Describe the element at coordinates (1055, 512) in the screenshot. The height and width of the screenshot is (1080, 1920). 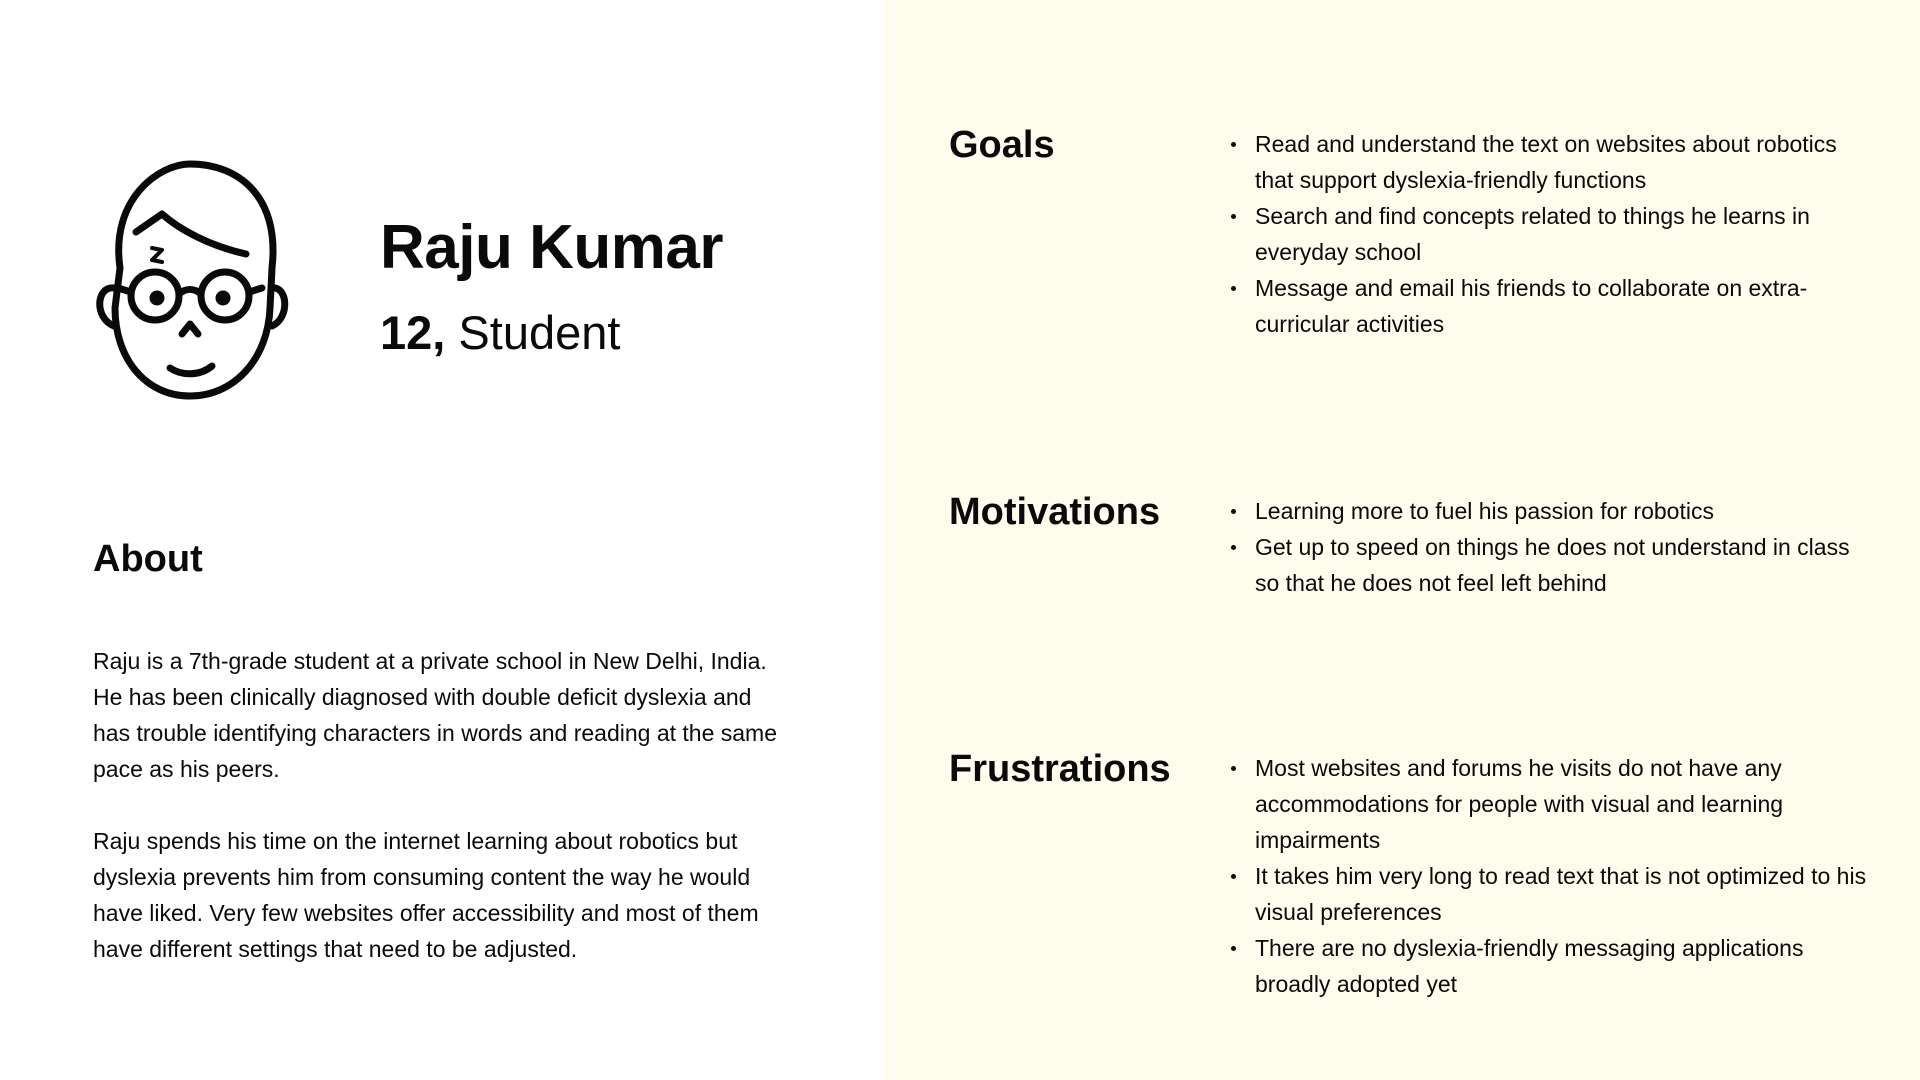
I see `motivations-heading: Motivations` at that location.